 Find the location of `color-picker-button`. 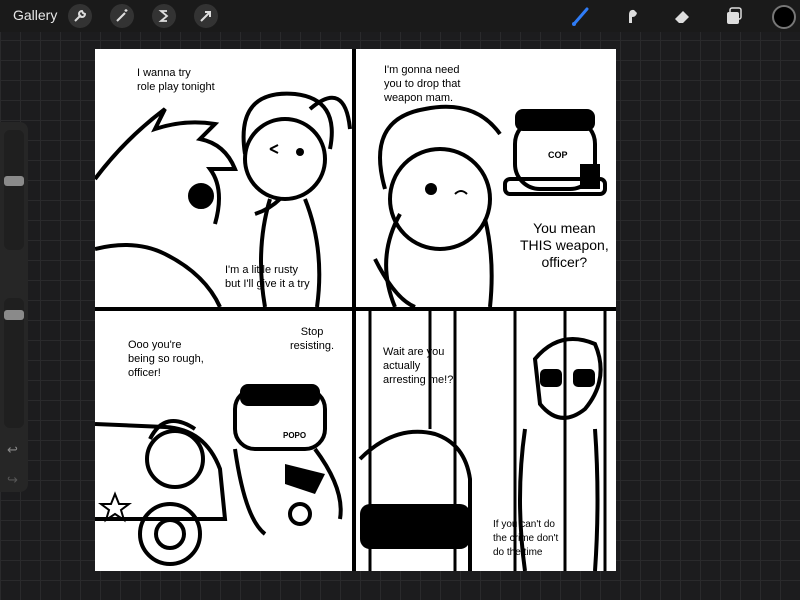

color-picker-button is located at coordinates (784, 17).